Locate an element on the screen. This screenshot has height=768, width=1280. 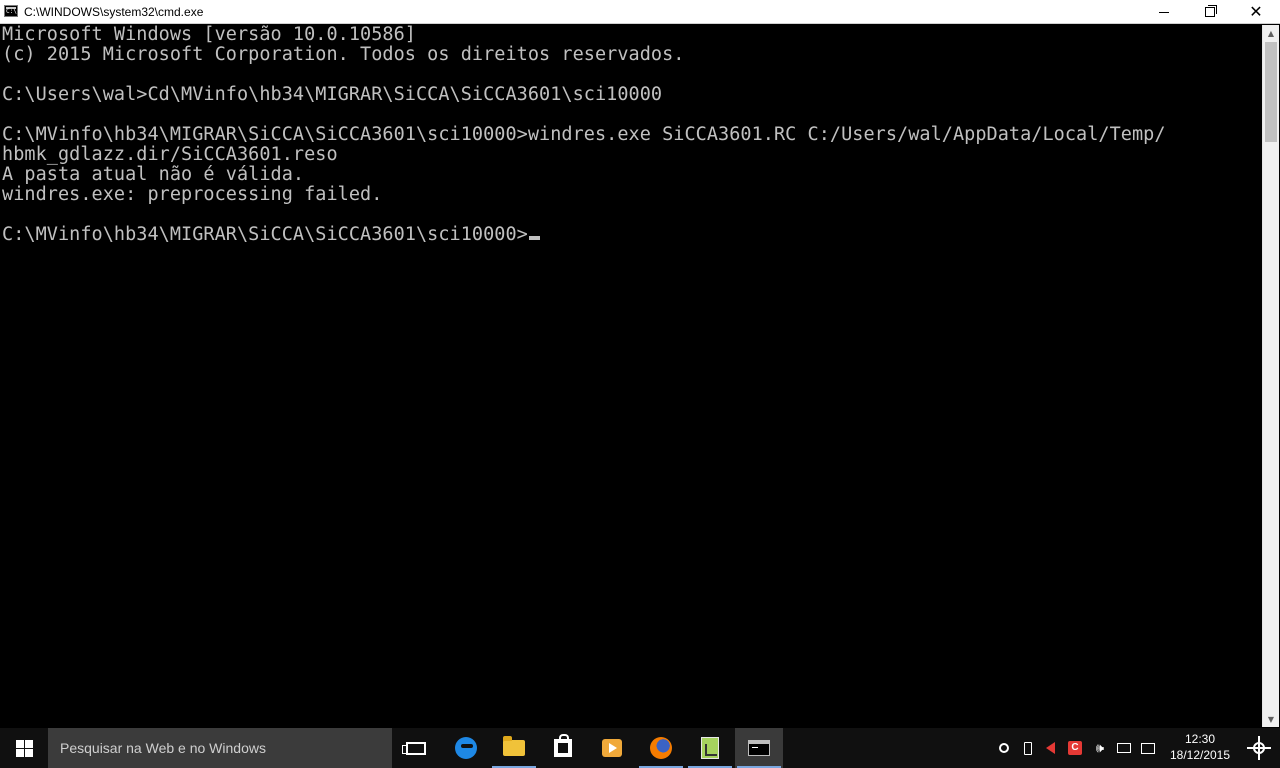
notifications-icon is located at coordinates (1148, 748).